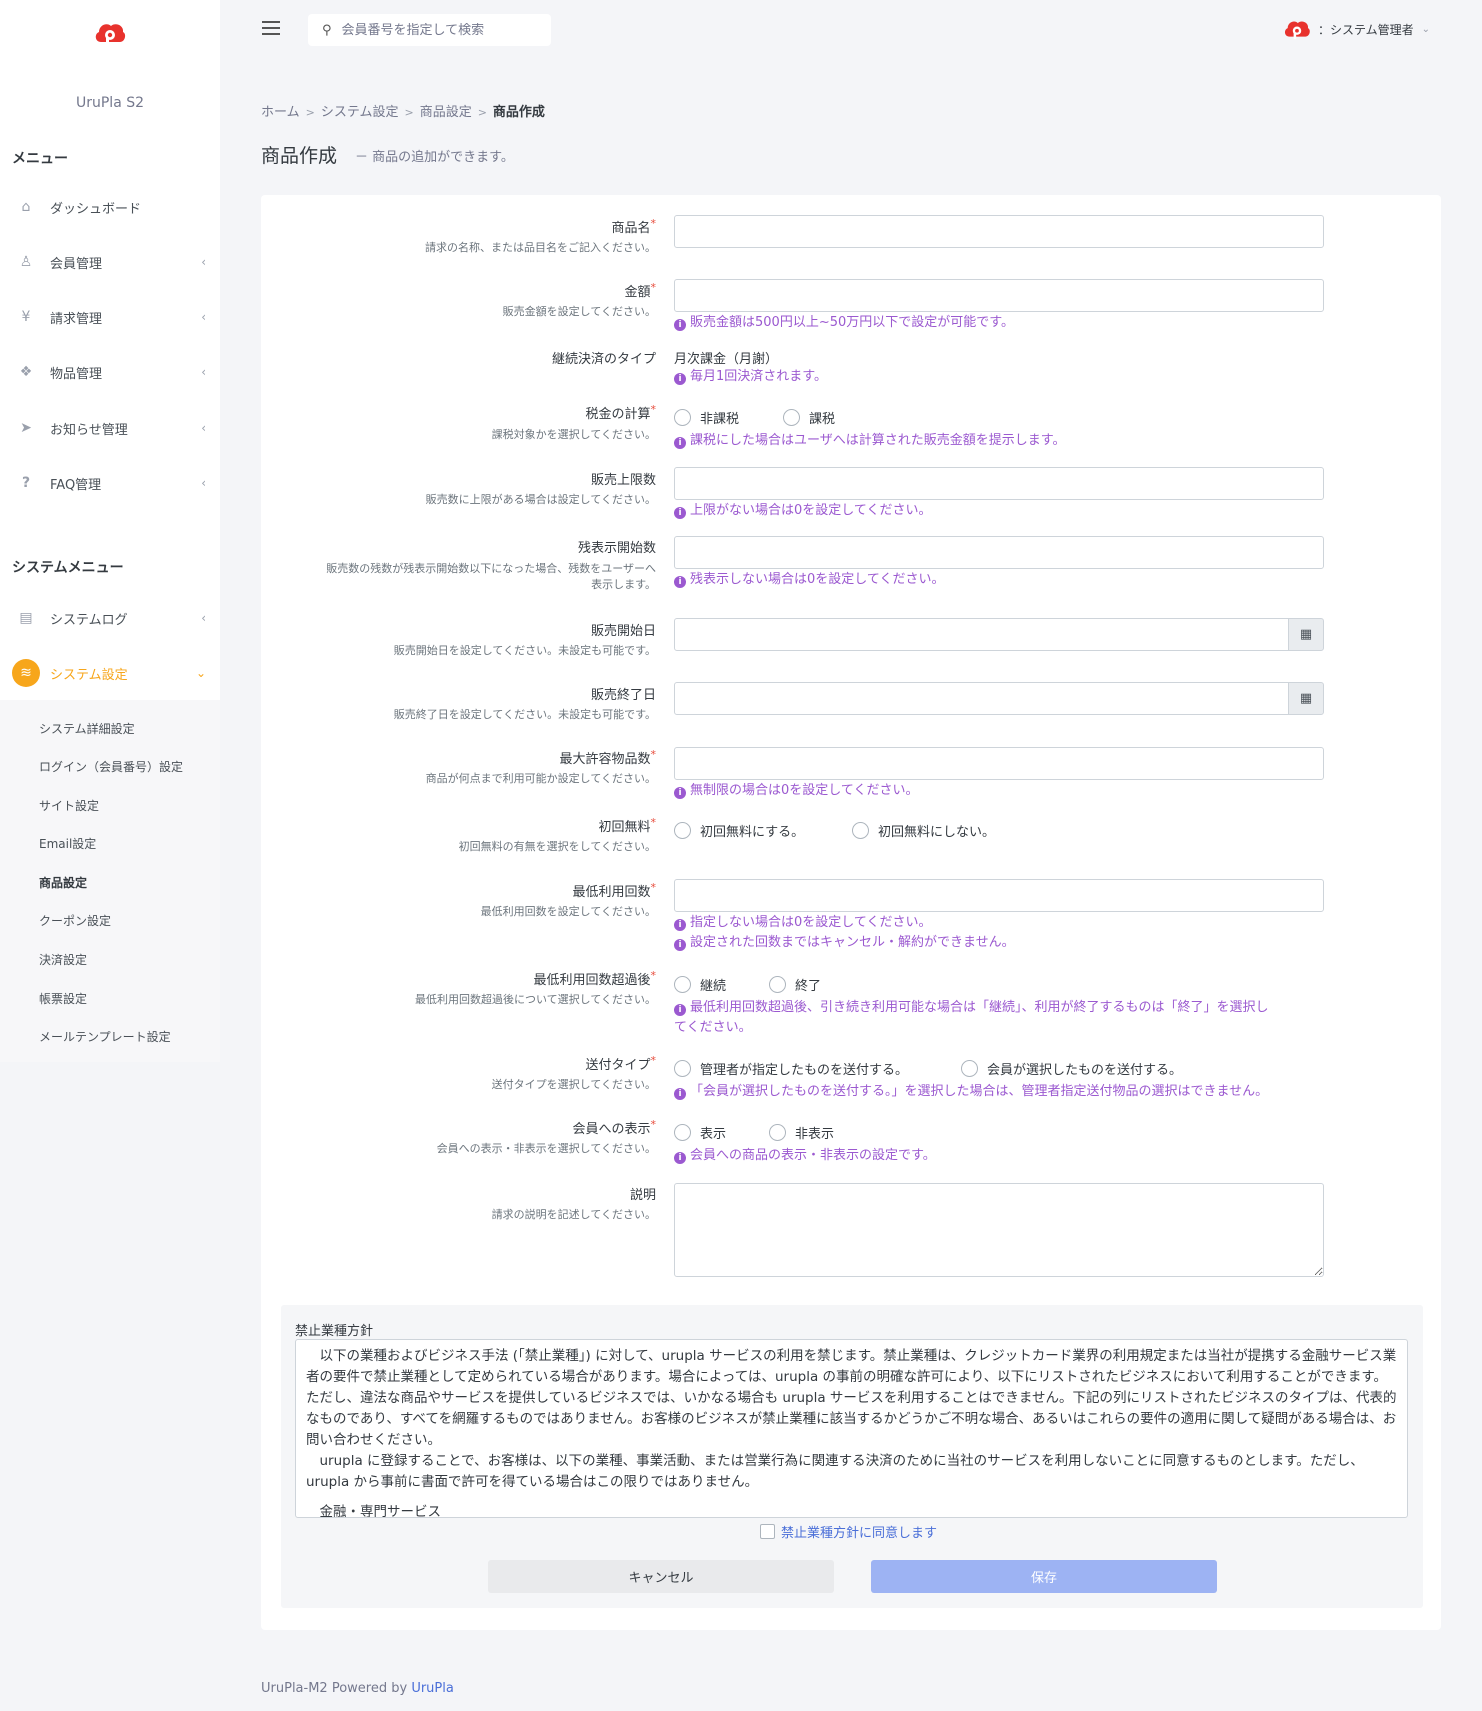 The width and height of the screenshot is (1482, 1711). What do you see at coordinates (661, 1576) in the screenshot?
I see `cancel-button: キャンセル` at bounding box center [661, 1576].